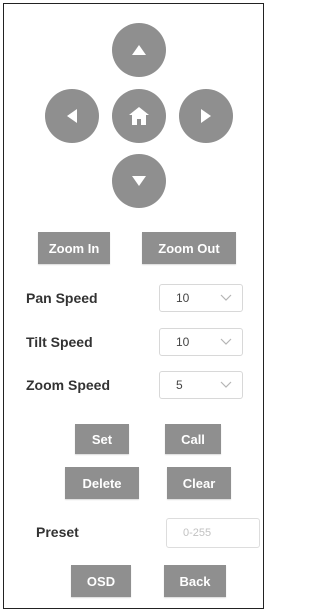  Describe the element at coordinates (74, 248) in the screenshot. I see `zoom-in-button: Zoom In` at that location.